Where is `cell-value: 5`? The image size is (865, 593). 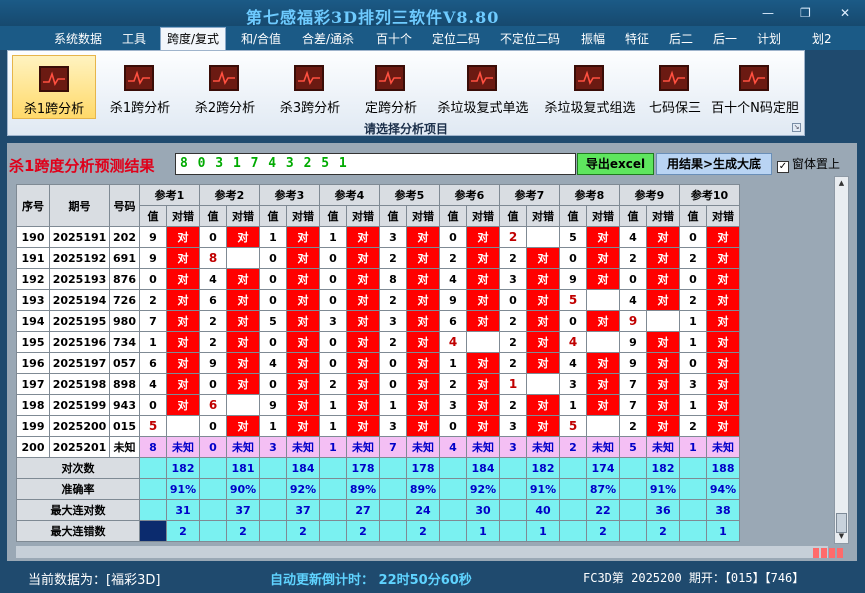
cell-value: 5 is located at coordinates (573, 426).